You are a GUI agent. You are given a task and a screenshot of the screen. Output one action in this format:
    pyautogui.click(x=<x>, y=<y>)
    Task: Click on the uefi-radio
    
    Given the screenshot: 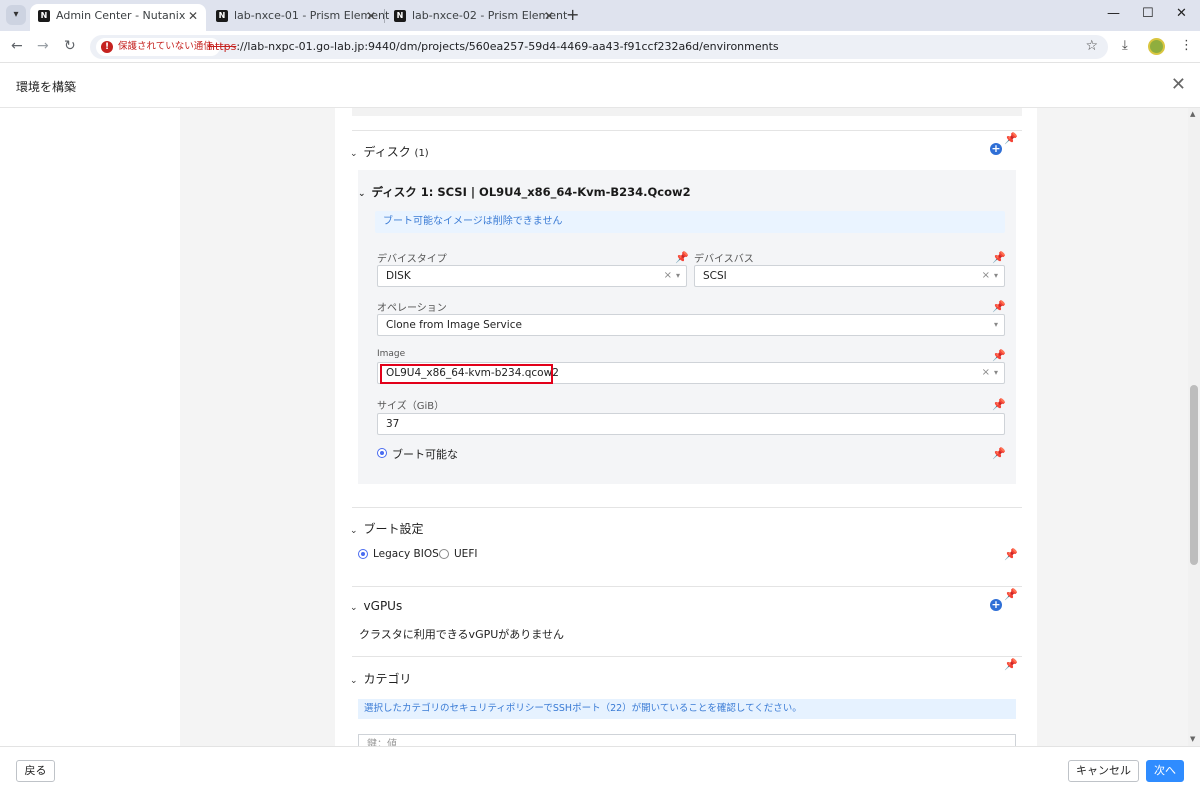 What is the action you would take?
    pyautogui.click(x=444, y=554)
    